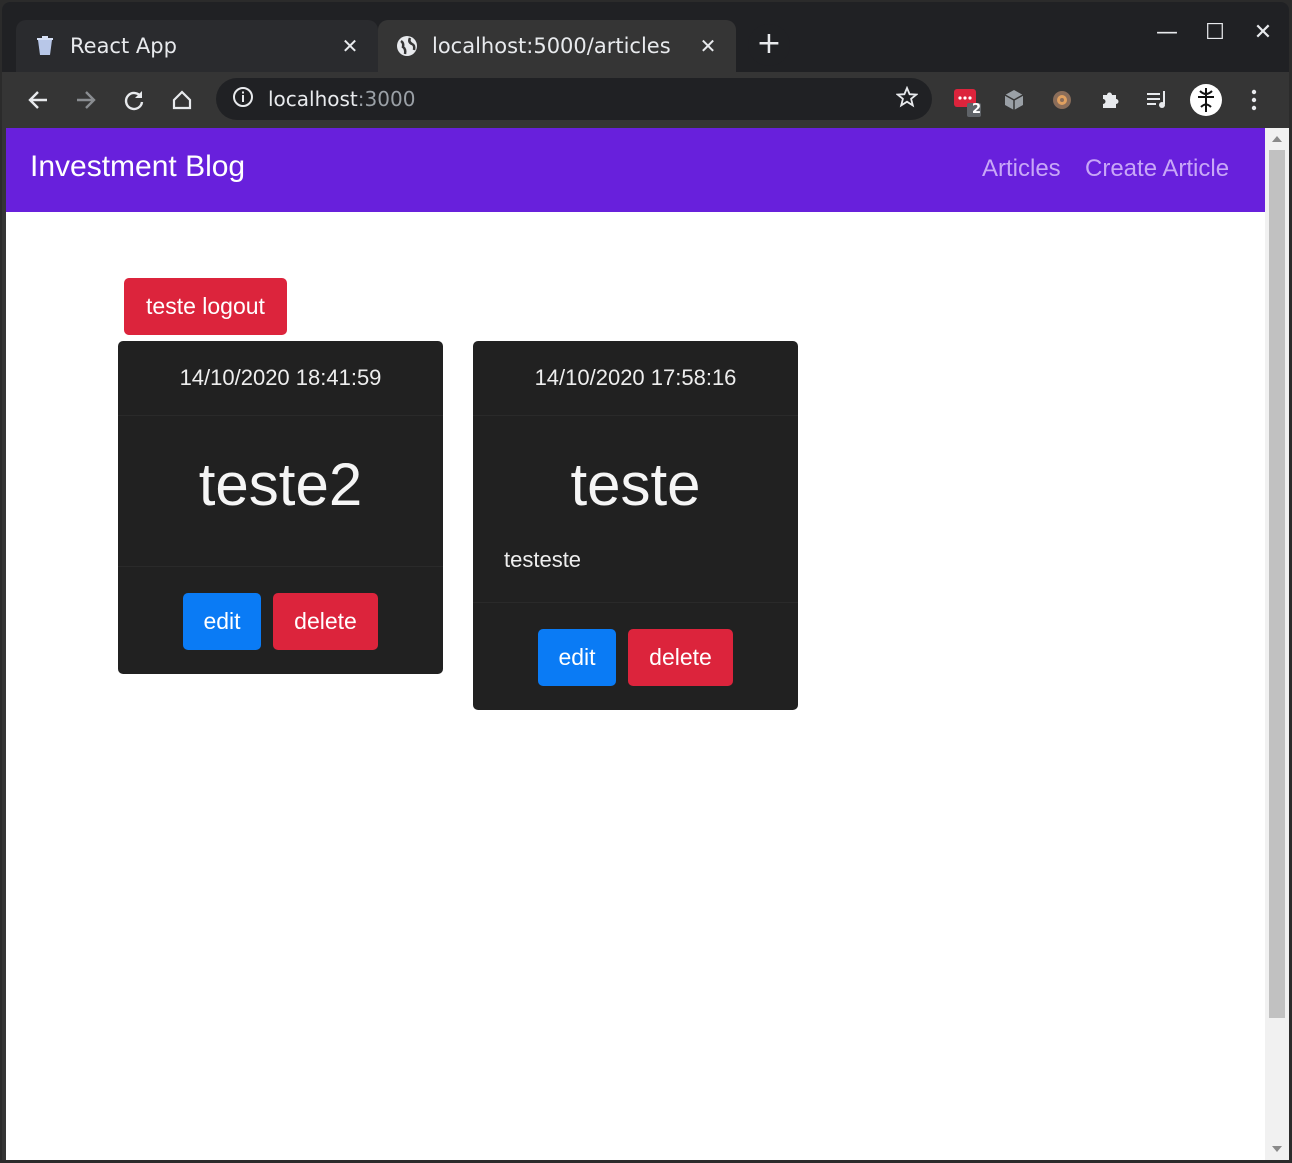 The height and width of the screenshot is (1163, 1292). What do you see at coordinates (551, 46) in the screenshot?
I see `tab-title: localhost:5000/articles` at bounding box center [551, 46].